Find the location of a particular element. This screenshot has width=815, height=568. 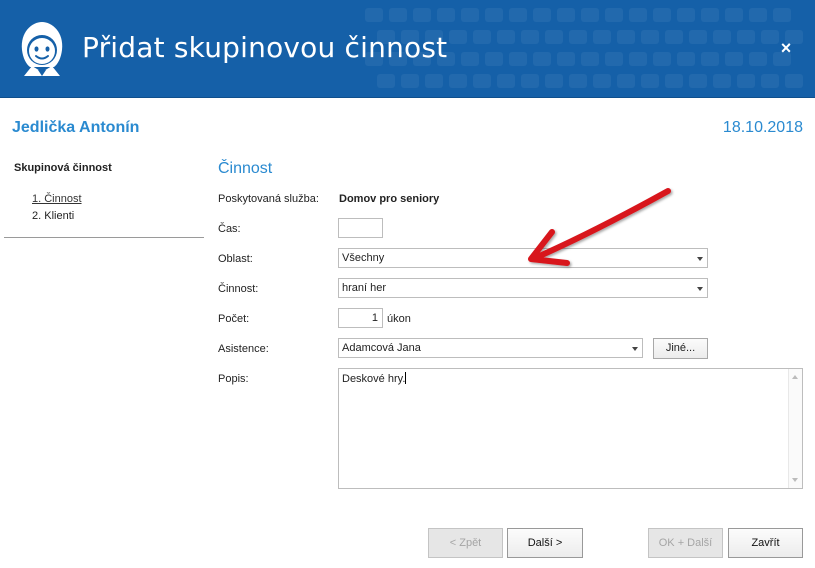

sidebar-step-cinnost: 1. Činnost is located at coordinates (57, 199).